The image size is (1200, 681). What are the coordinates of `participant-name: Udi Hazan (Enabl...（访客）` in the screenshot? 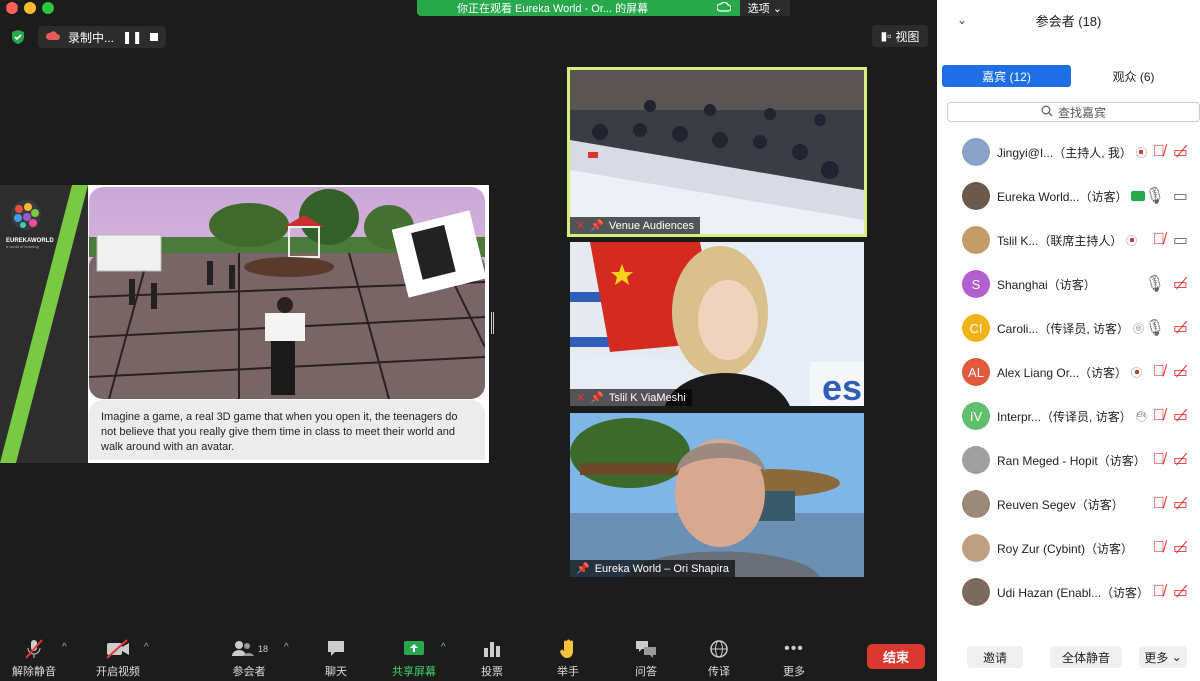 It's located at (1073, 592).